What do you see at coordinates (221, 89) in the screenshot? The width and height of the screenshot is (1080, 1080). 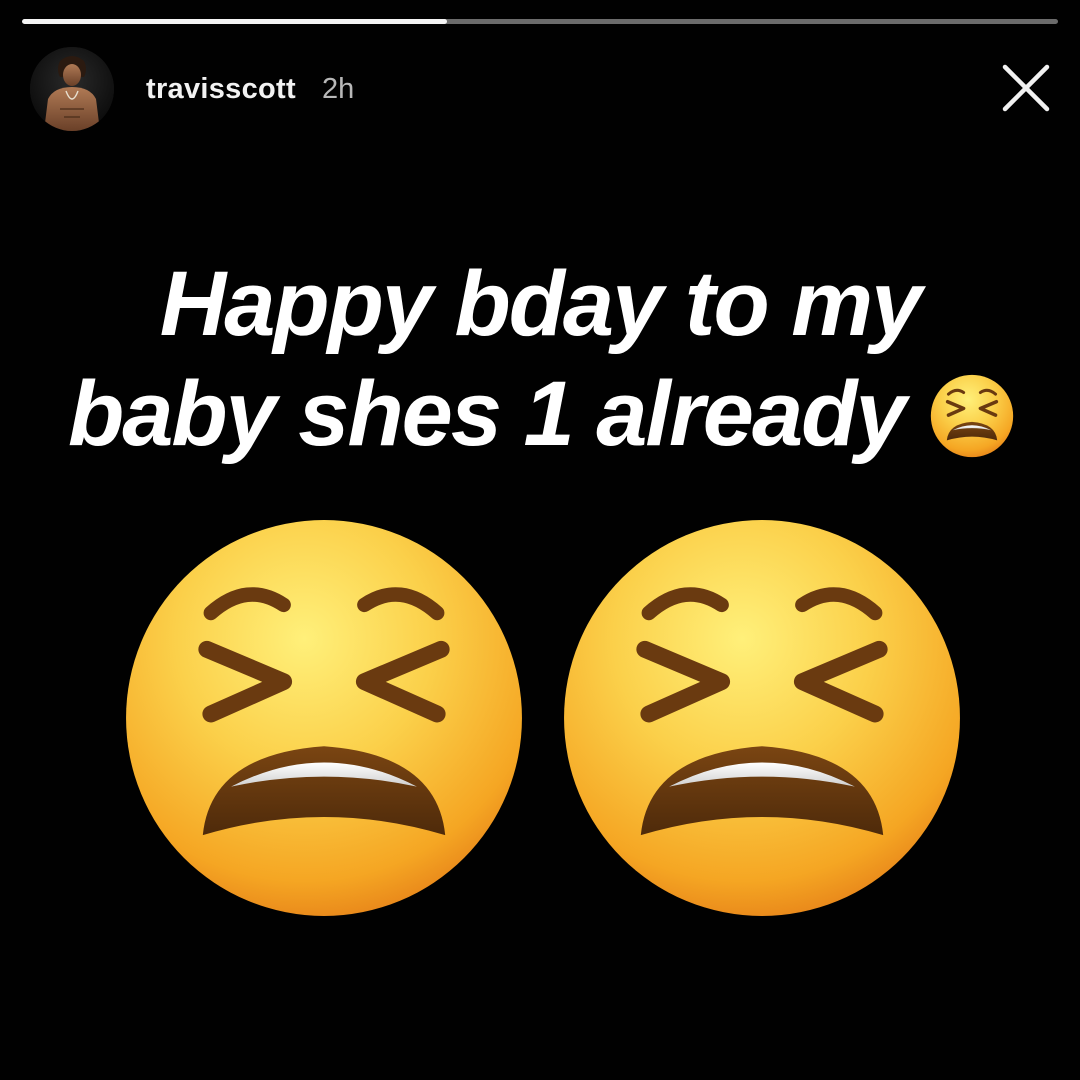 I see `username: travisscott` at bounding box center [221, 89].